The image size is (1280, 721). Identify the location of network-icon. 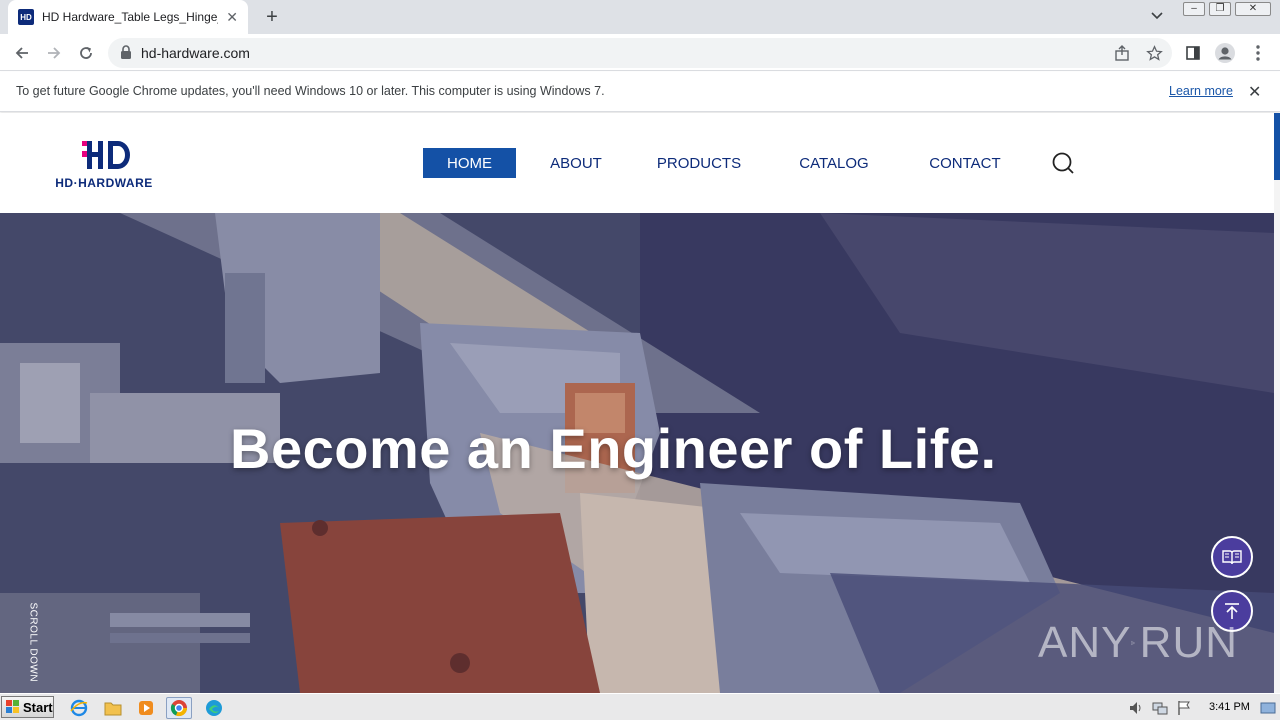
(1160, 708).